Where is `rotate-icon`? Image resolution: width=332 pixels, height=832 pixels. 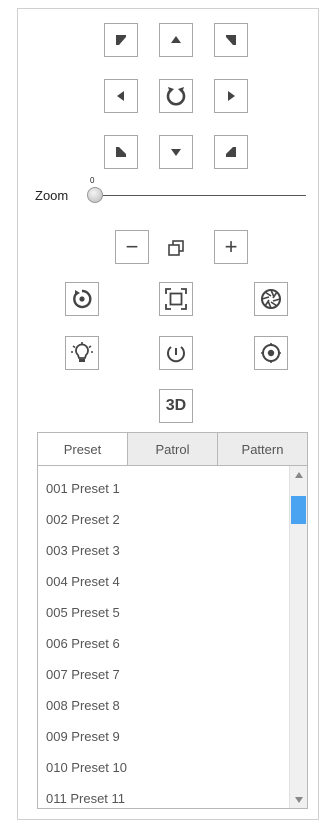
rotate-icon is located at coordinates (176, 96).